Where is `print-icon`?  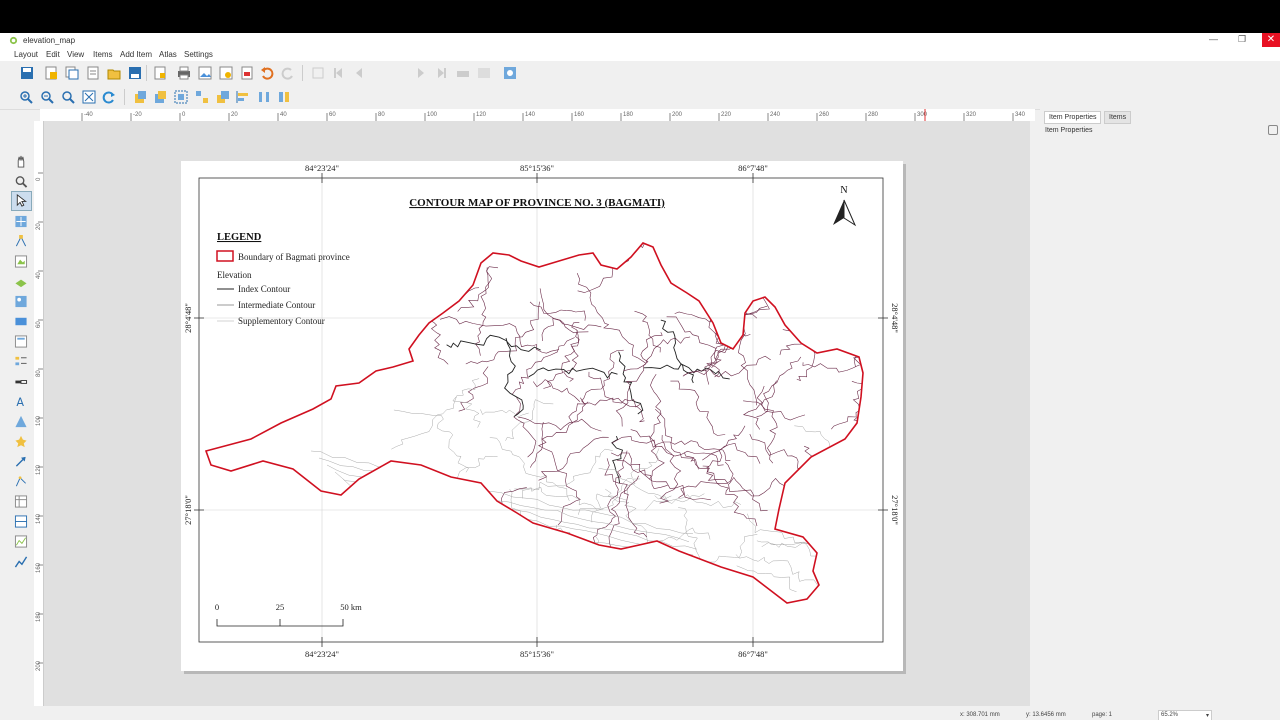
print-icon is located at coordinates (184, 73).